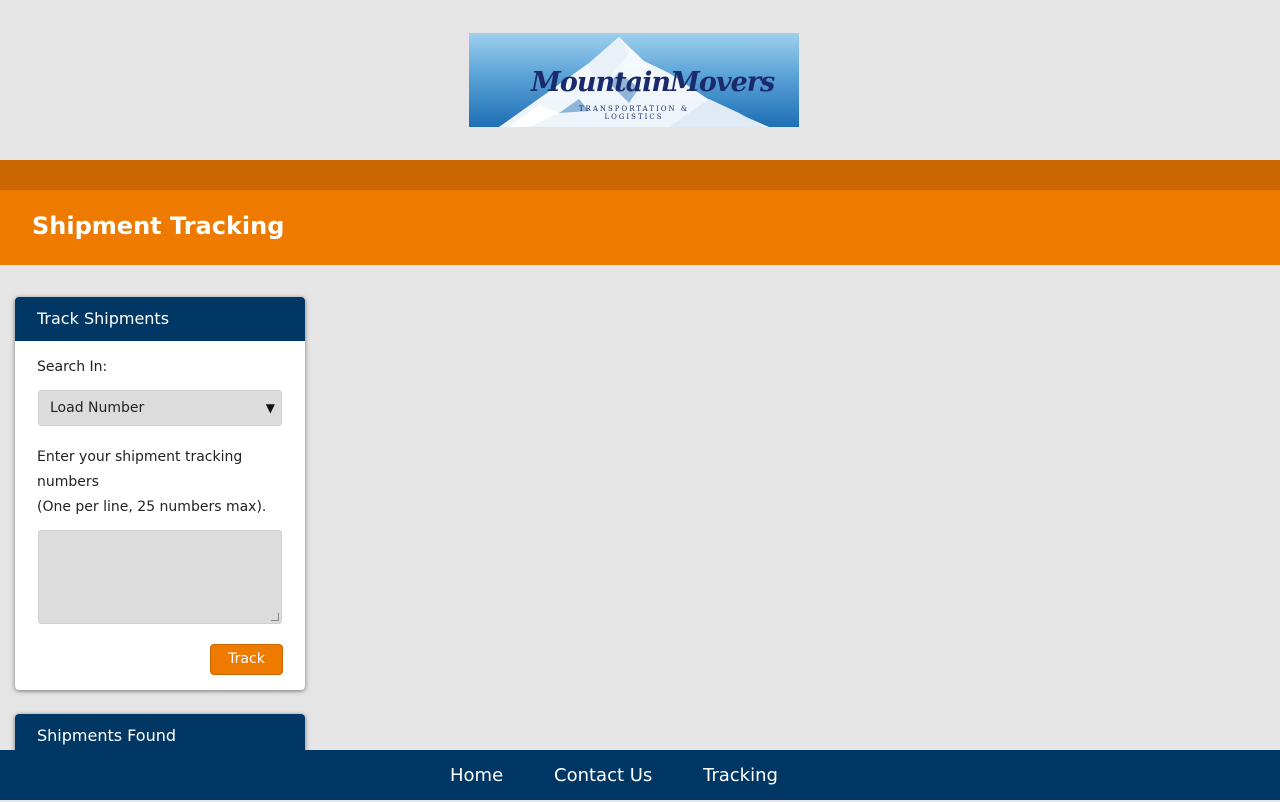 The width and height of the screenshot is (1280, 802). What do you see at coordinates (158, 226) in the screenshot?
I see `page-title: Shipment Tracking` at bounding box center [158, 226].